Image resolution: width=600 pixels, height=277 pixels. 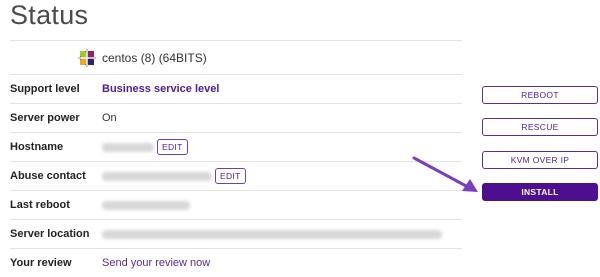 I want to click on kvm-over-ip-button: KVM OVER IP, so click(x=540, y=160).